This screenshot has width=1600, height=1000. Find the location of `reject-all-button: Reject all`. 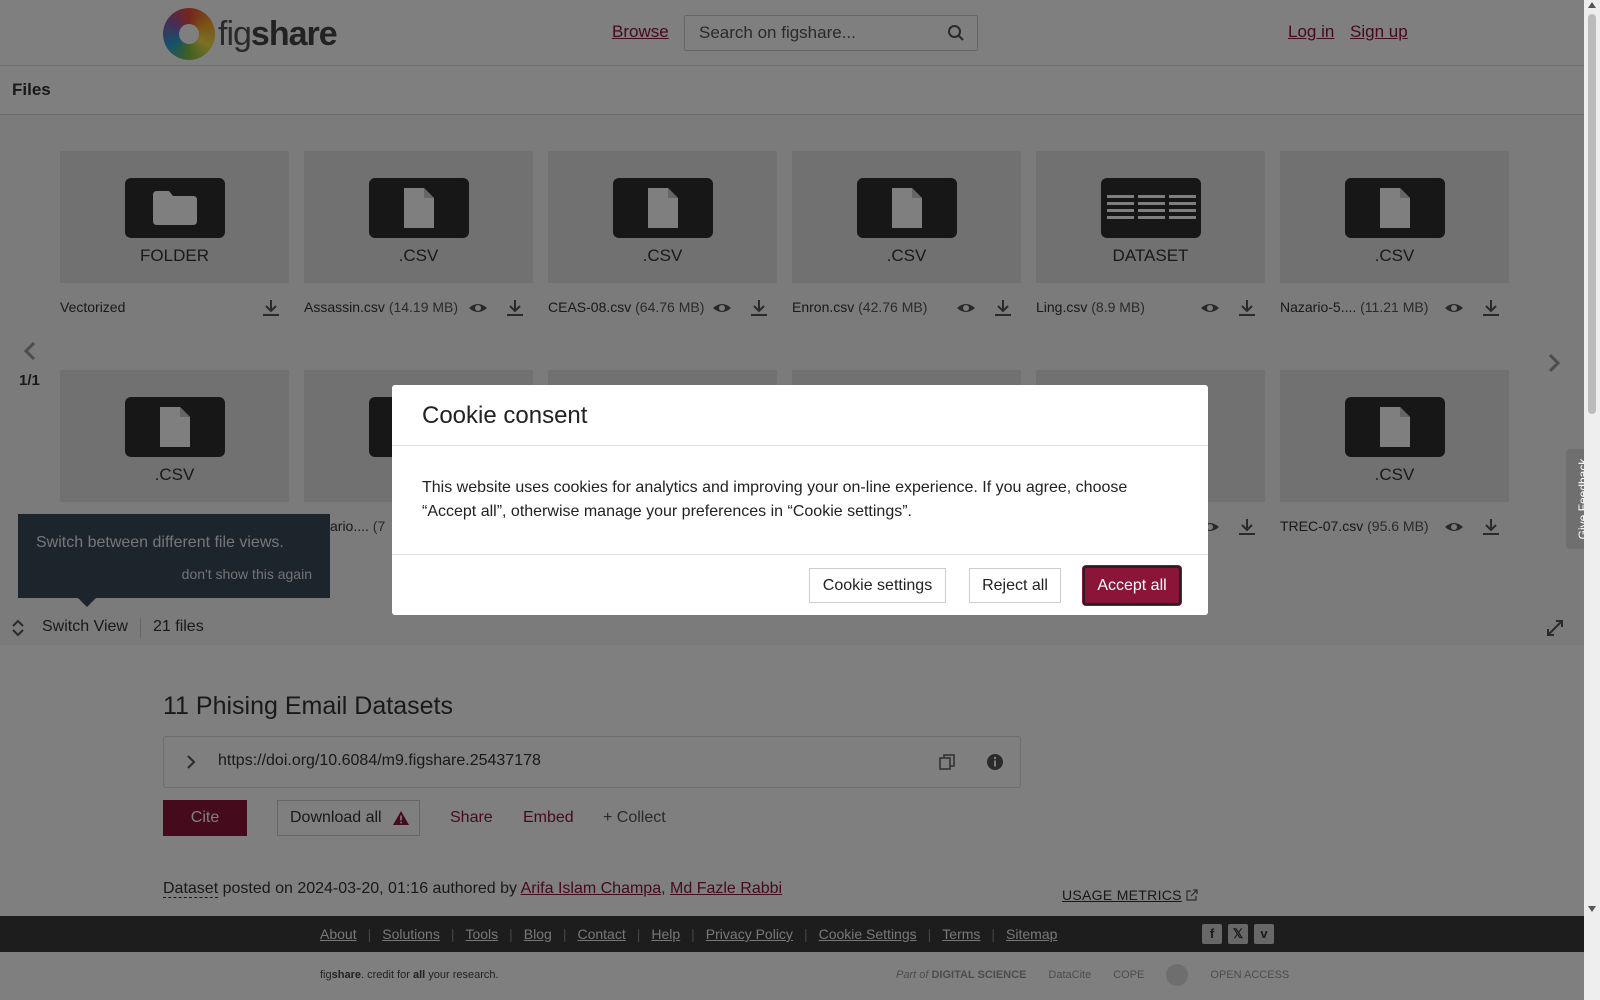

reject-all-button: Reject all is located at coordinates (1015, 585).